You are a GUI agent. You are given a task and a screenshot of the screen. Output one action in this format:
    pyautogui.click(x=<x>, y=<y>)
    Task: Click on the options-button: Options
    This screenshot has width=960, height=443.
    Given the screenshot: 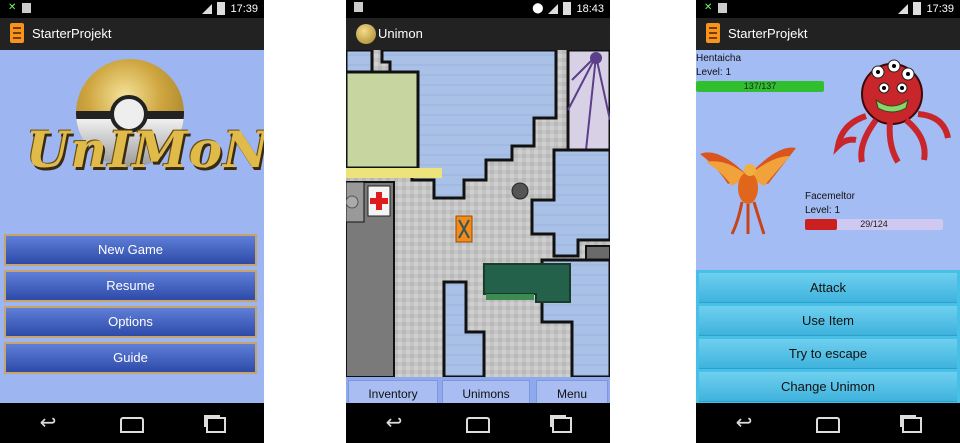 What is the action you would take?
    pyautogui.click(x=130, y=322)
    